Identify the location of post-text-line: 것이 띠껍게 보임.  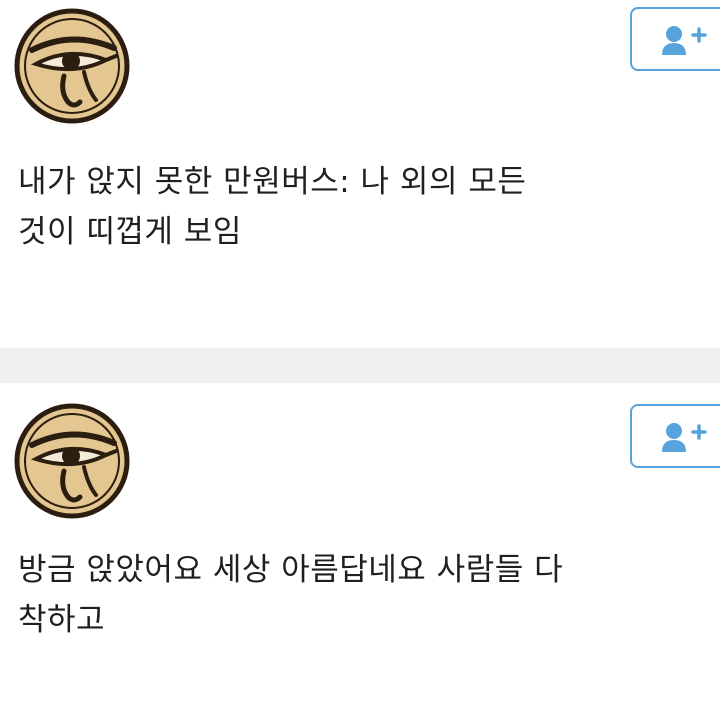
(130, 232).